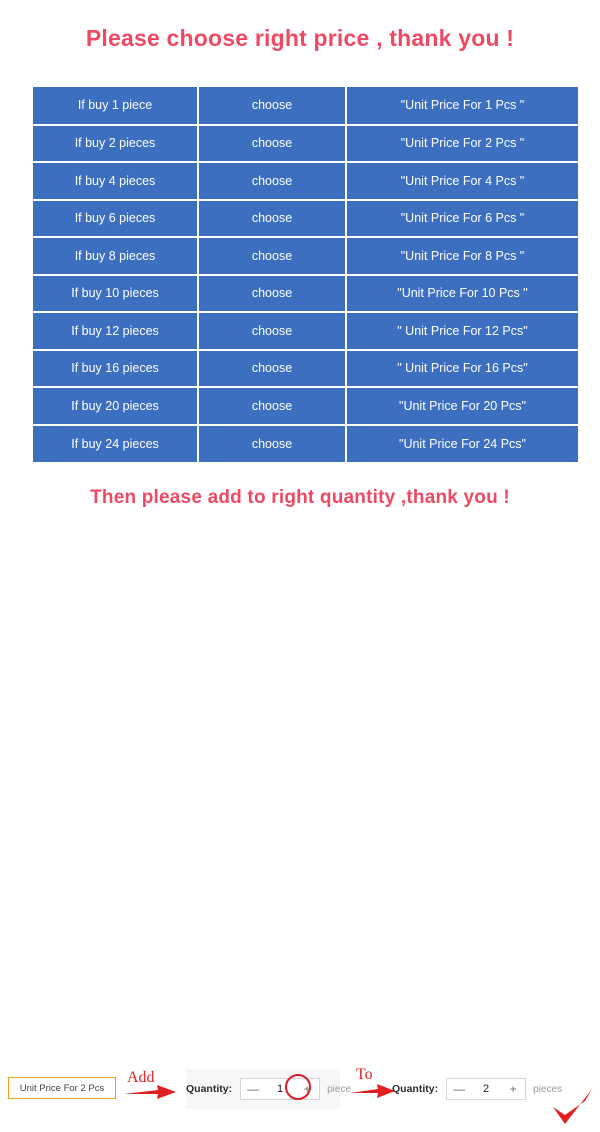 This screenshot has width=600, height=1132. I want to click on quantity-group-before: Quantity: — 1 + piece, so click(268, 1089).